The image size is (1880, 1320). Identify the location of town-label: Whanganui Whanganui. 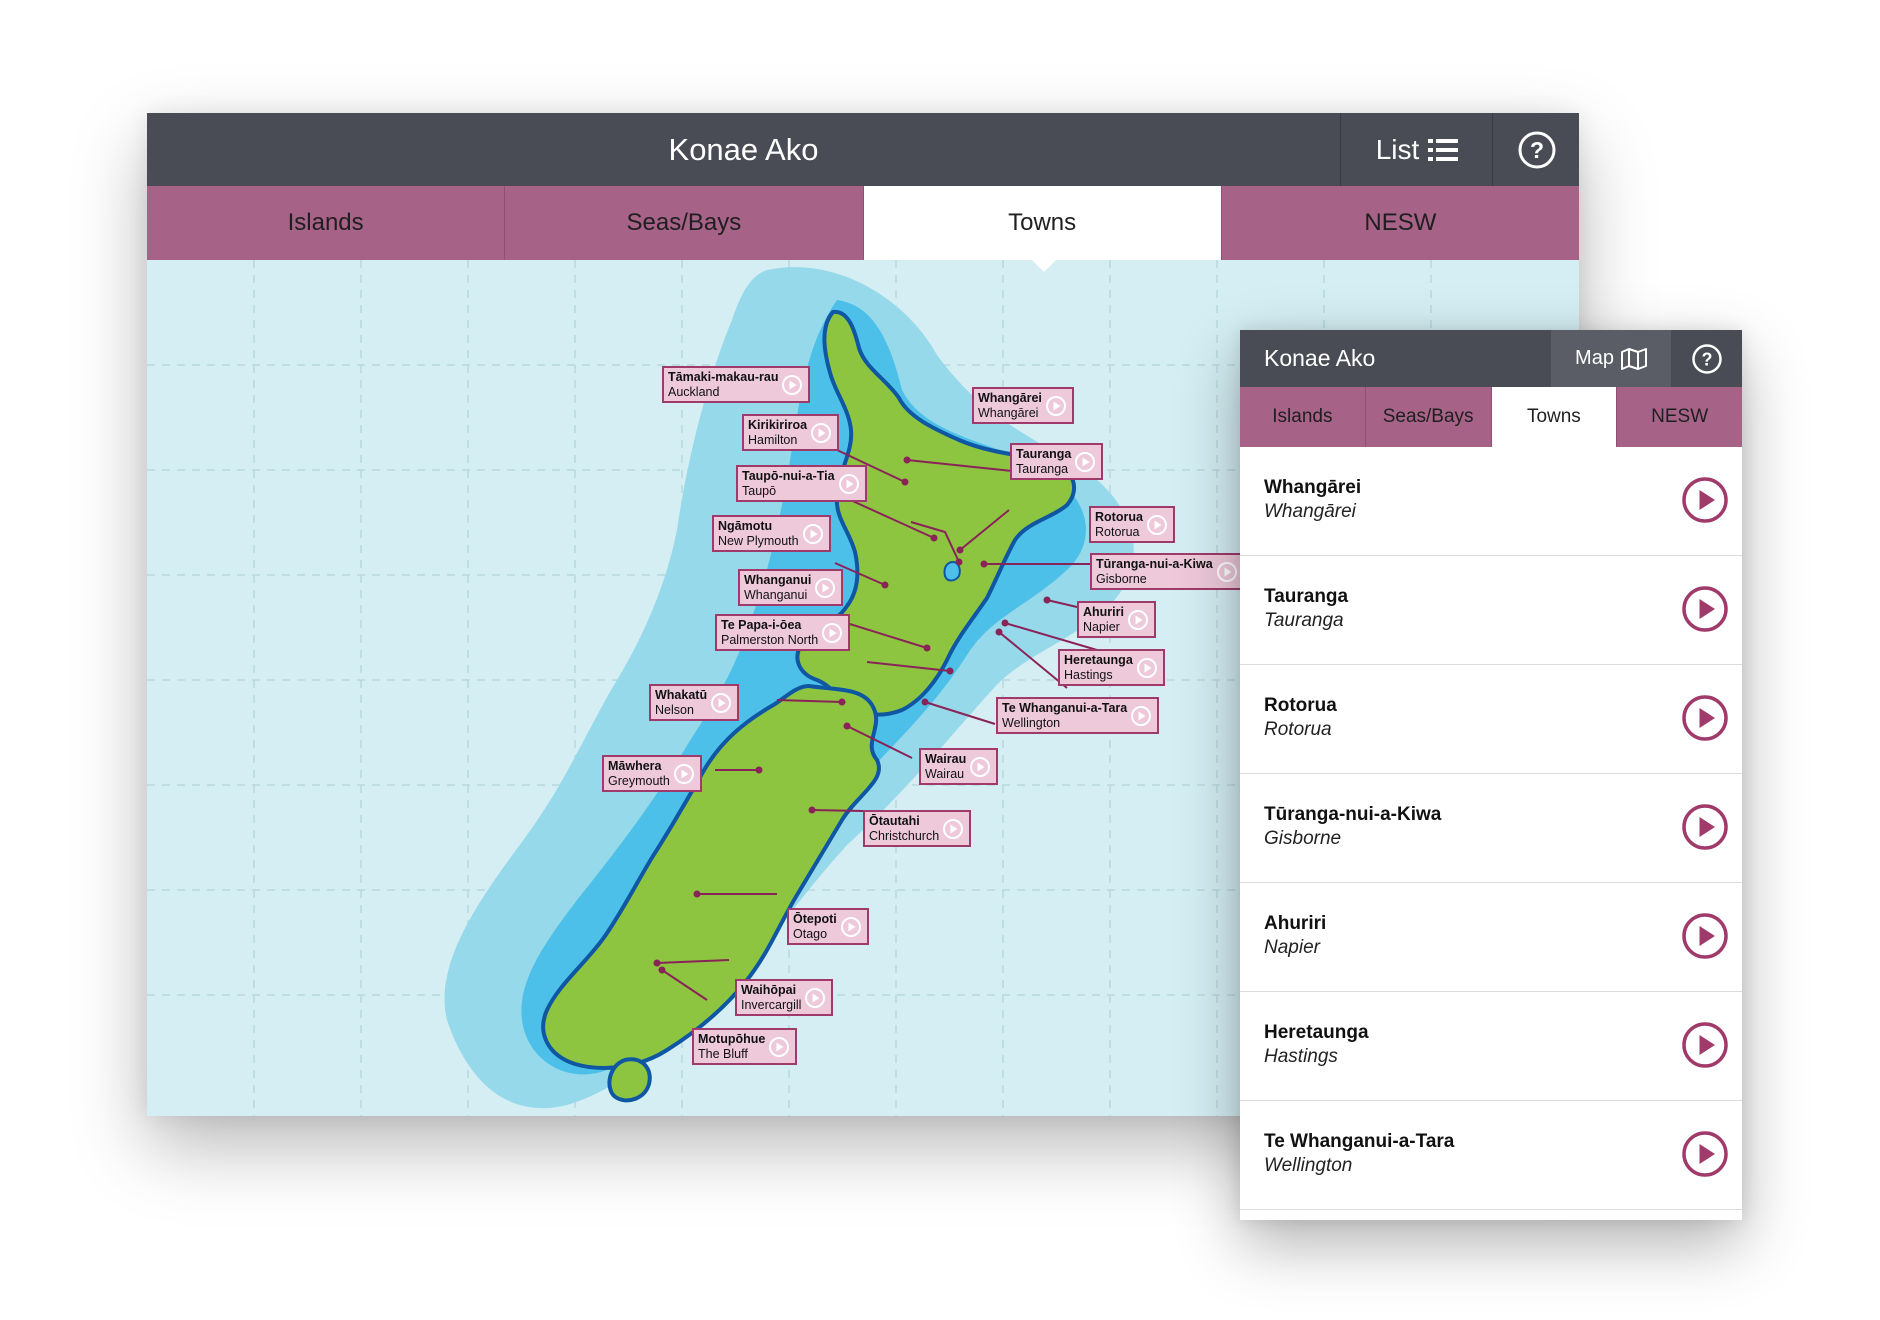
(791, 587).